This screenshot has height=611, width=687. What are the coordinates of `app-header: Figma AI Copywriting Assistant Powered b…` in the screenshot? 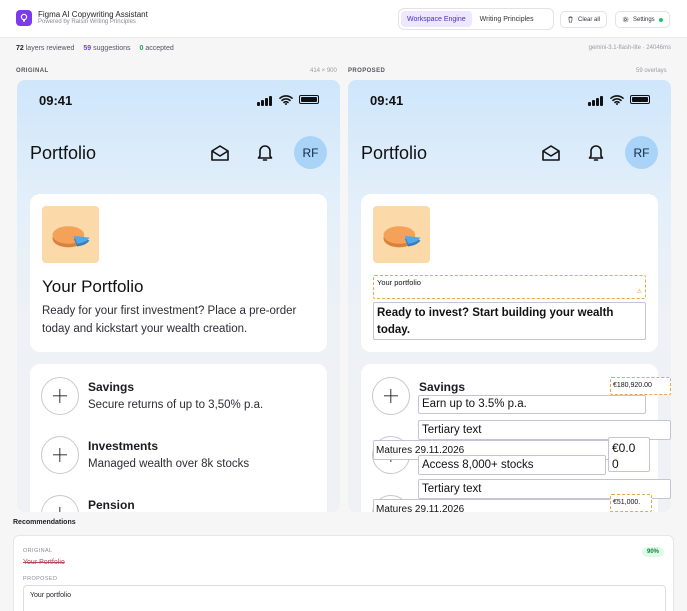 It's located at (343, 19).